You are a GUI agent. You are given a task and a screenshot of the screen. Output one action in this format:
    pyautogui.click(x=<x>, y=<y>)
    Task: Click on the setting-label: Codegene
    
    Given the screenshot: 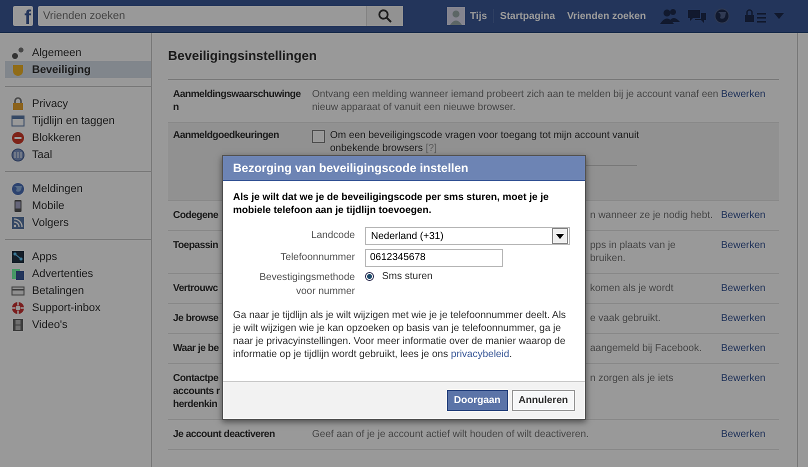 What is the action you would take?
    pyautogui.click(x=195, y=215)
    